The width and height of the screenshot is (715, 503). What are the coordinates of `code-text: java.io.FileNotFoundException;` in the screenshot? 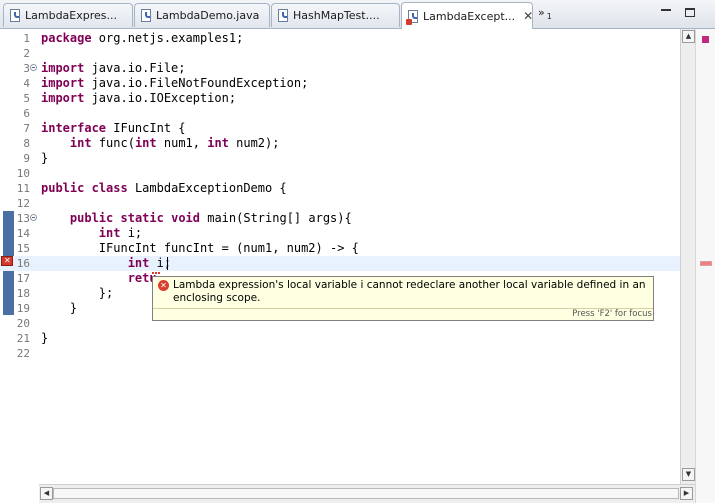 It's located at (196, 83).